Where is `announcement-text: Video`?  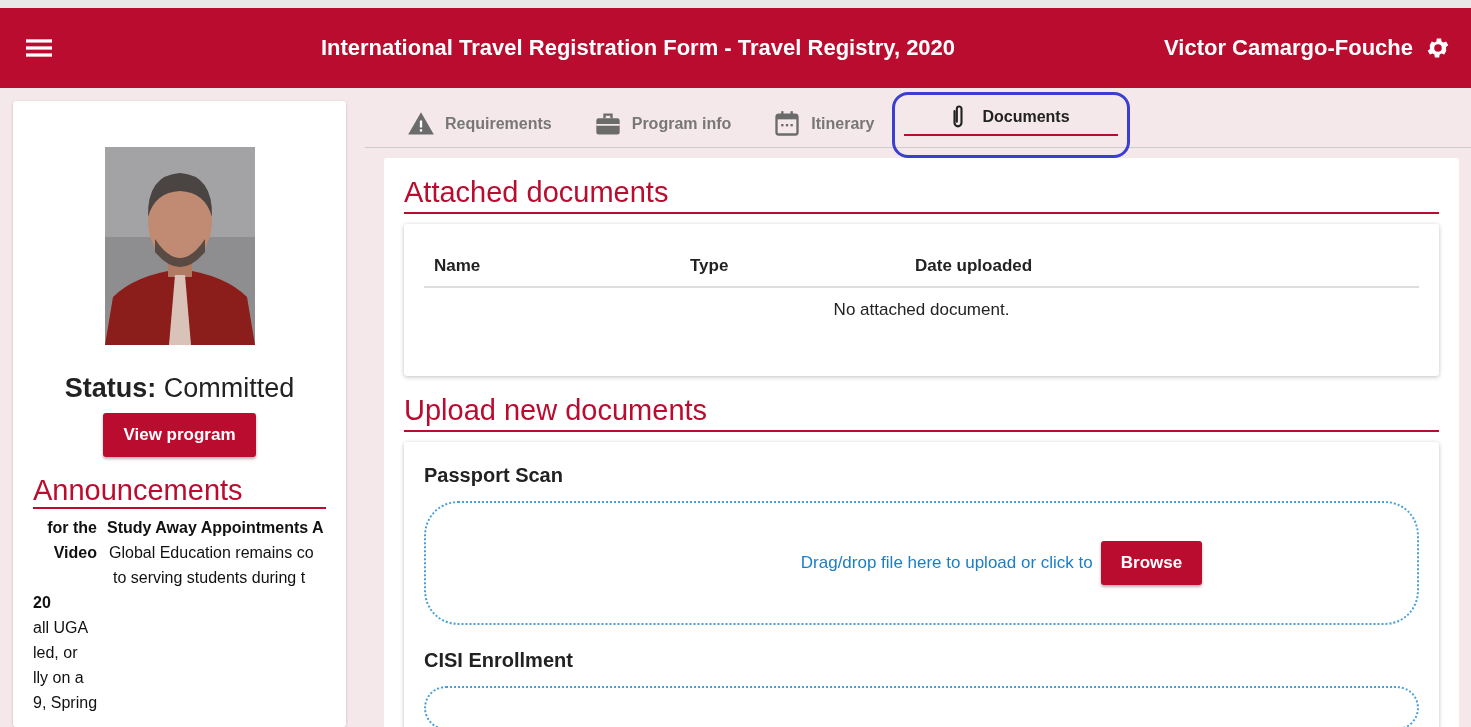 announcement-text: Video is located at coordinates (74, 553).